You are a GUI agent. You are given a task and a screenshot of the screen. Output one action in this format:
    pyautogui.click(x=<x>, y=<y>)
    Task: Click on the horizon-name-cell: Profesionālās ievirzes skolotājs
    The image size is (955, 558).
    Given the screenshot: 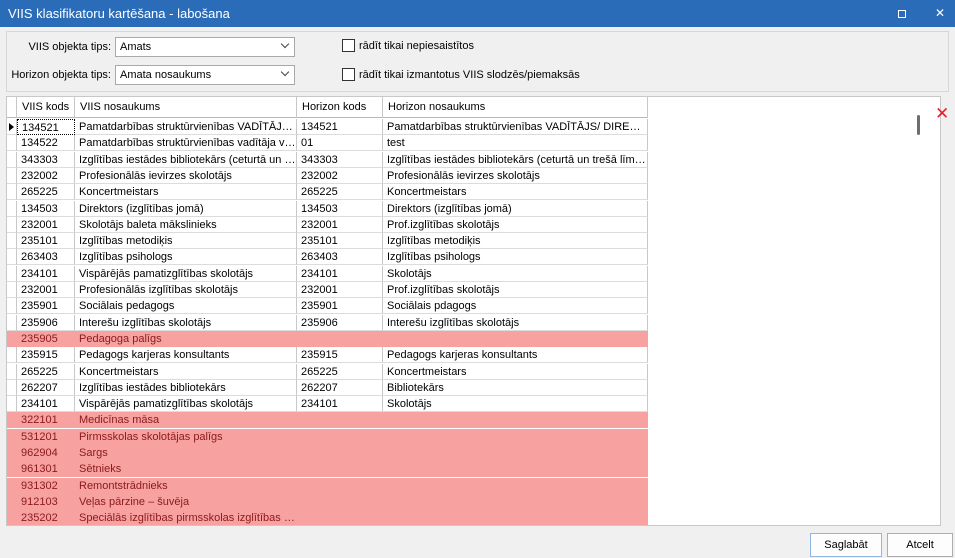 What is the action you would take?
    pyautogui.click(x=515, y=175)
    